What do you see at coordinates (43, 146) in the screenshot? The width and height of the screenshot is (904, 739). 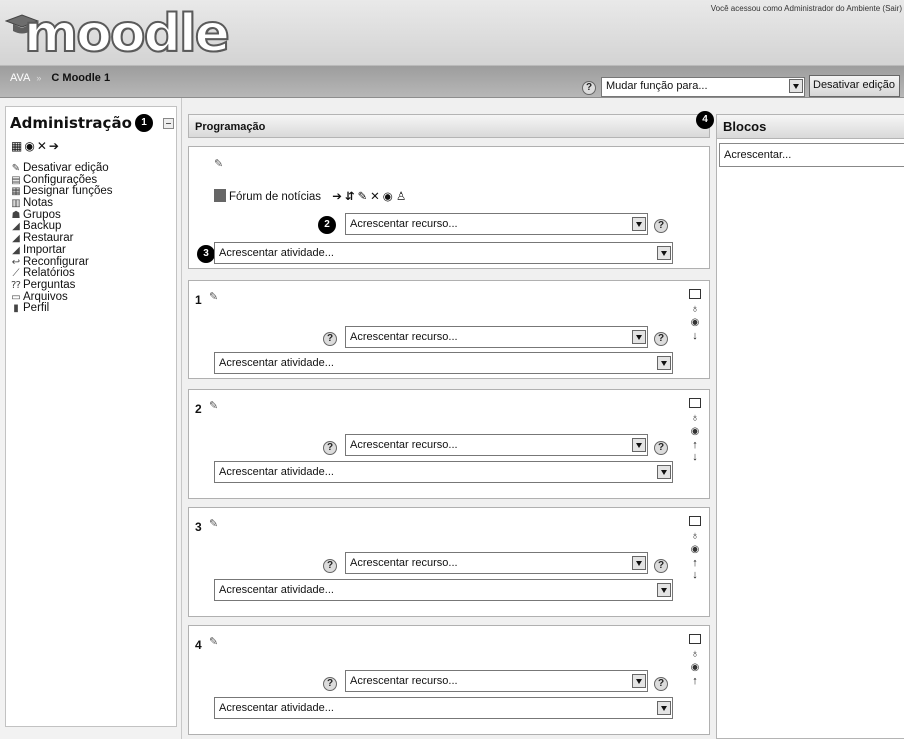 I see `delete-icon: ✕` at bounding box center [43, 146].